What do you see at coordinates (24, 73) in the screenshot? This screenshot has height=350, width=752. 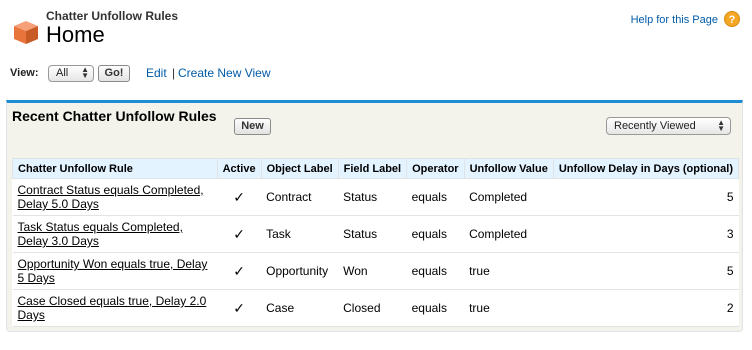 I see `view-label: View:` at bounding box center [24, 73].